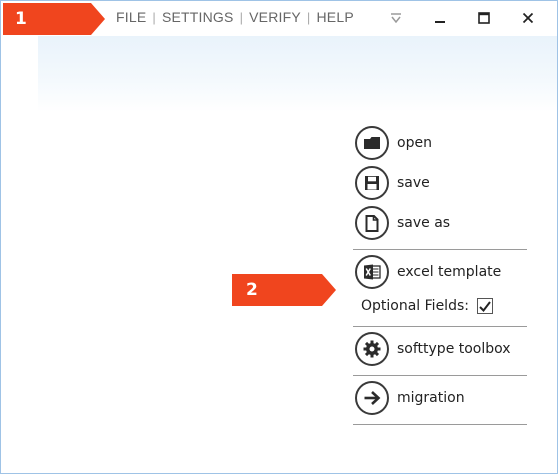 The height and width of the screenshot is (474, 558). What do you see at coordinates (54, 19) in the screenshot?
I see `callout-step-1: 1` at bounding box center [54, 19].